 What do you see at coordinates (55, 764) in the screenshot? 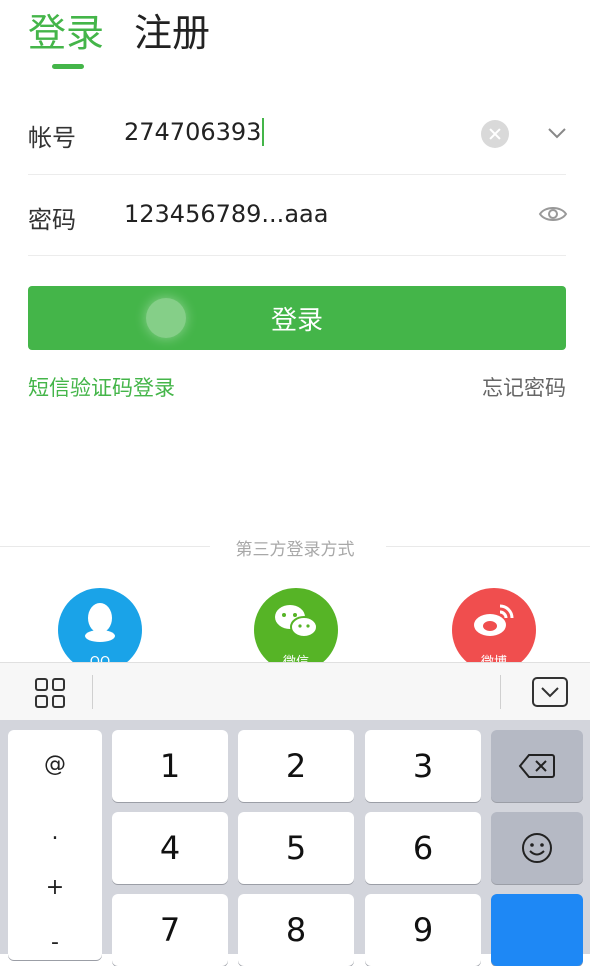
I see `symbol-key-at: @` at bounding box center [55, 764].